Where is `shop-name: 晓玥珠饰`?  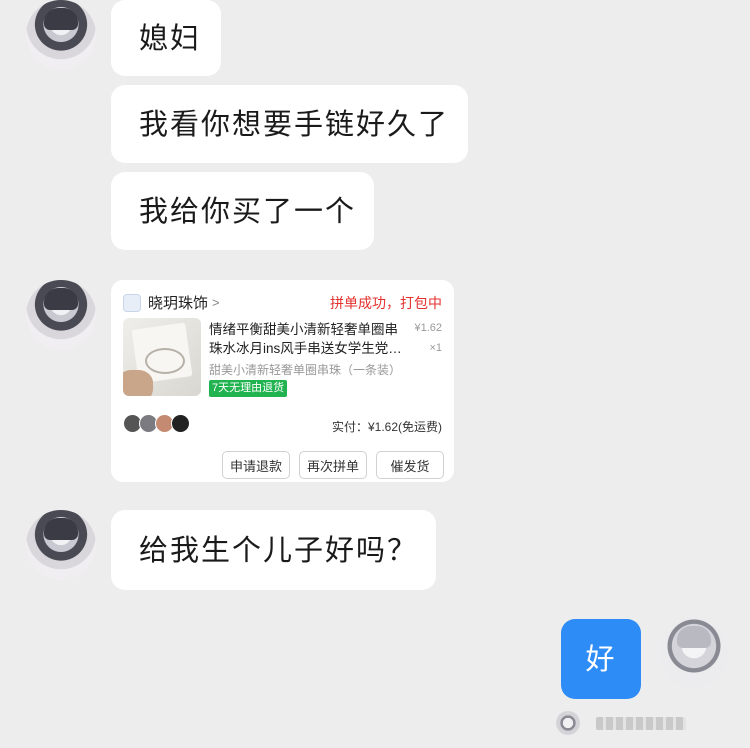
shop-name: 晓玥珠饰 is located at coordinates (178, 303).